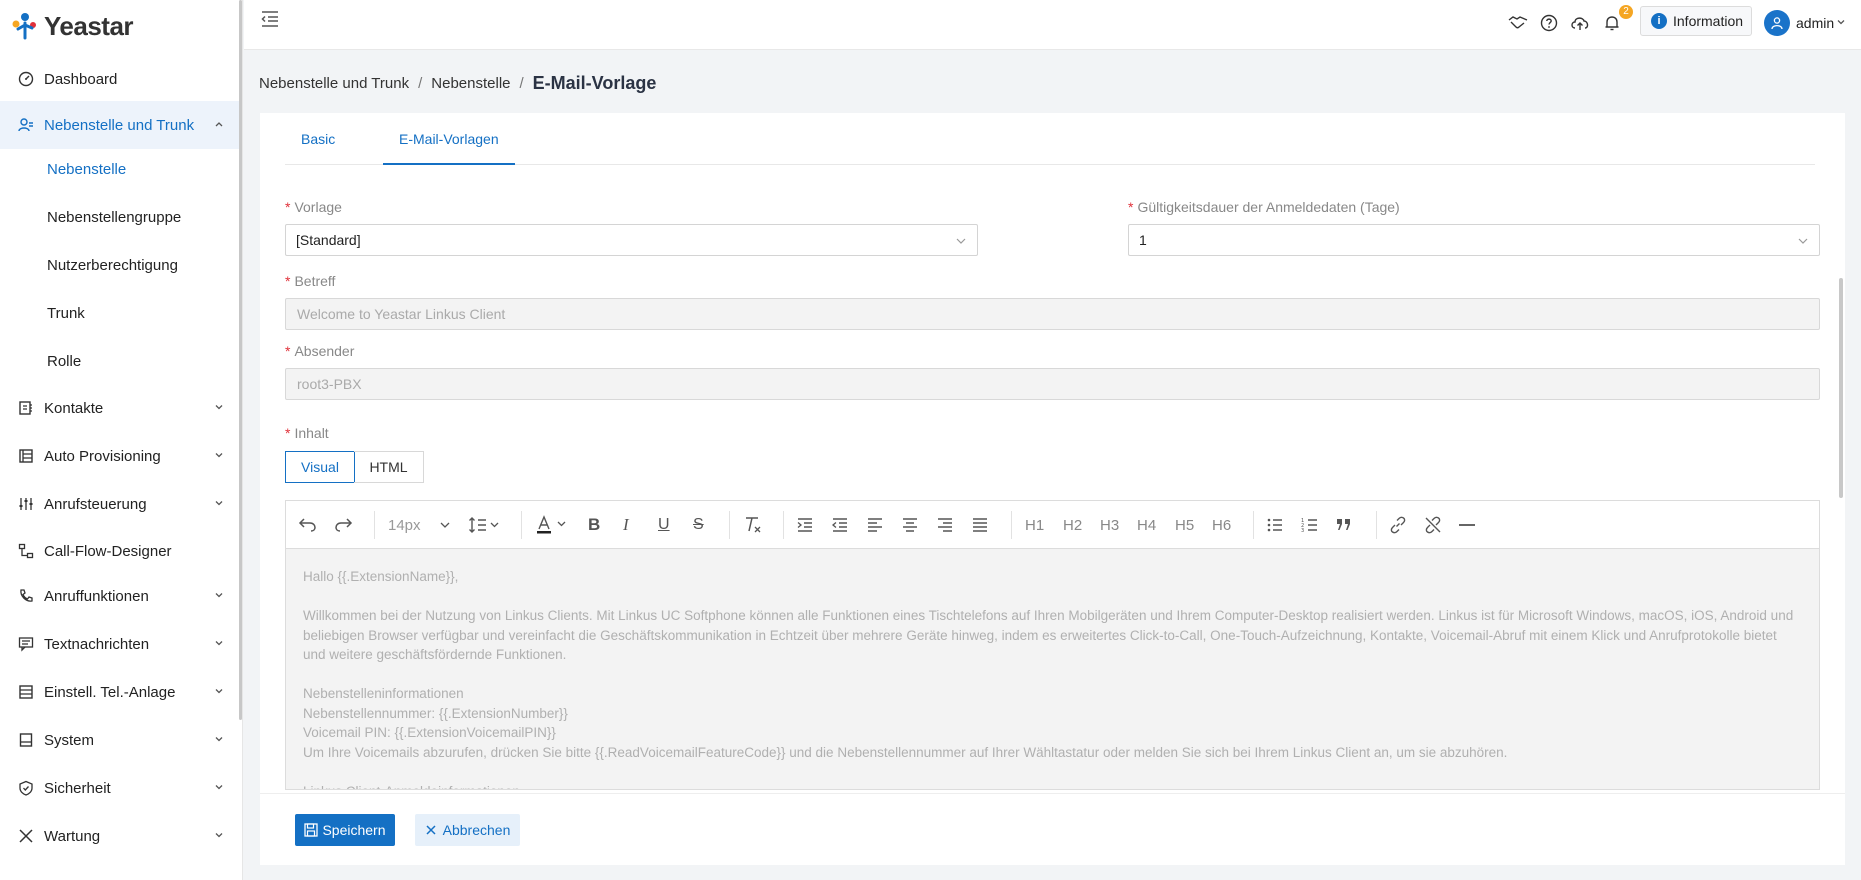 The height and width of the screenshot is (880, 1861). I want to click on notification-bell-icon: 2, so click(1617, 19).